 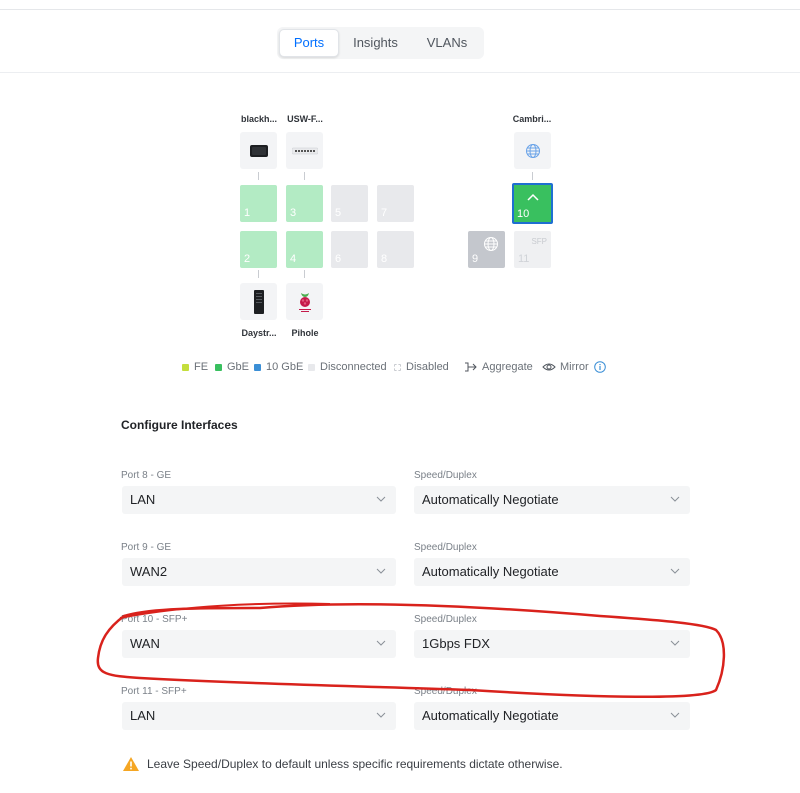 I want to click on section-title: Configure Interfaces, so click(x=179, y=425).